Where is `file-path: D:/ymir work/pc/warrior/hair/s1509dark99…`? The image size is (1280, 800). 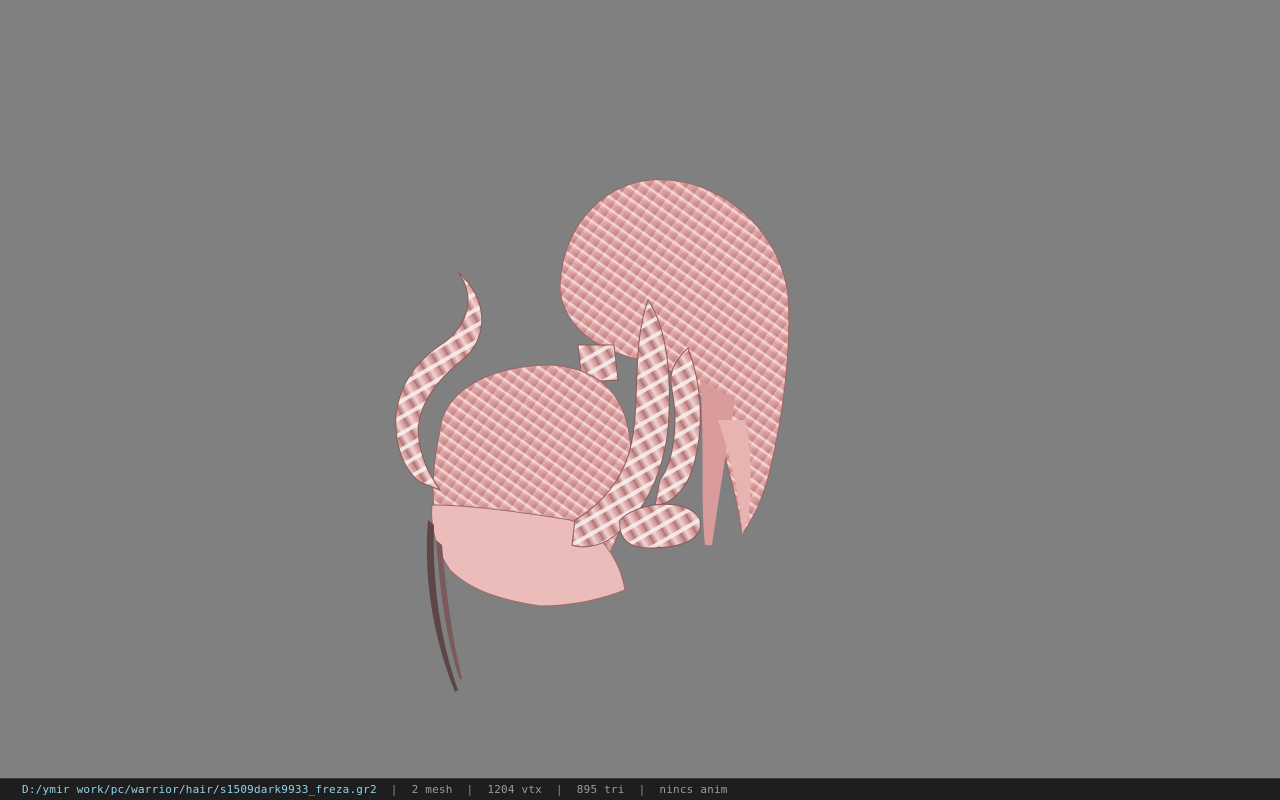 file-path: D:/ymir work/pc/warrior/hair/s1509dark99… is located at coordinates (199, 789).